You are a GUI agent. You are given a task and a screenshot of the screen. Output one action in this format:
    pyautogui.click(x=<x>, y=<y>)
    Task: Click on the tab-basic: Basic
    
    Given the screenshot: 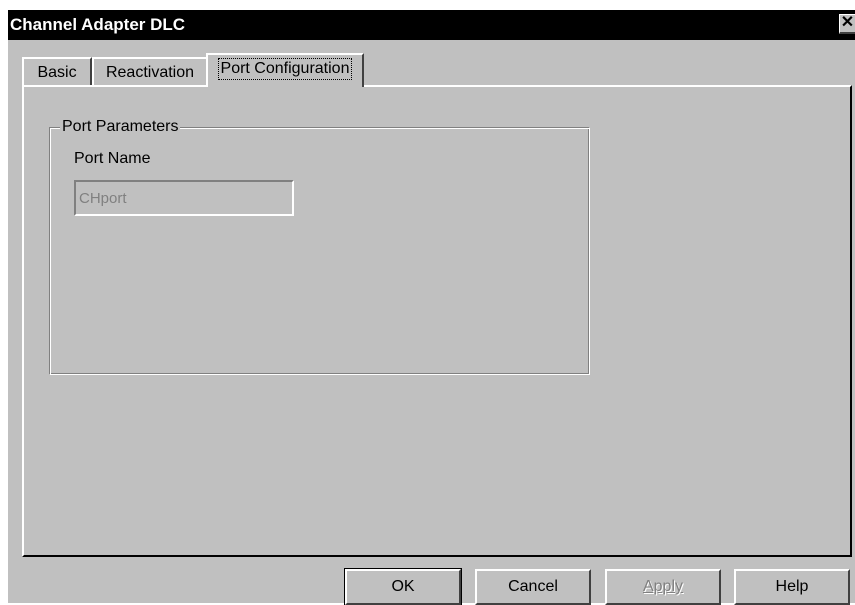 What is the action you would take?
    pyautogui.click(x=57, y=72)
    